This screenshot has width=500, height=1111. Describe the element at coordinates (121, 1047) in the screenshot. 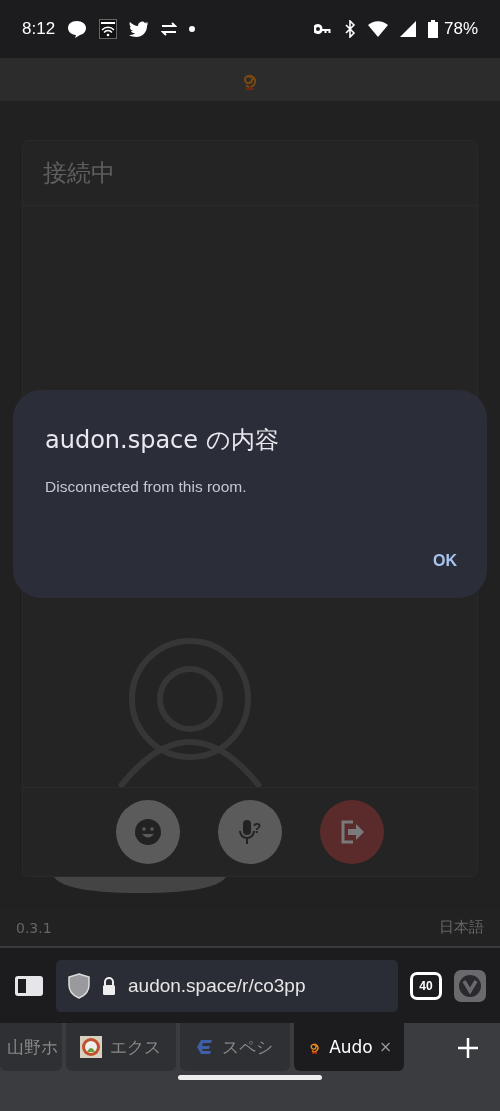

I see `browser-tab: エクス` at that location.